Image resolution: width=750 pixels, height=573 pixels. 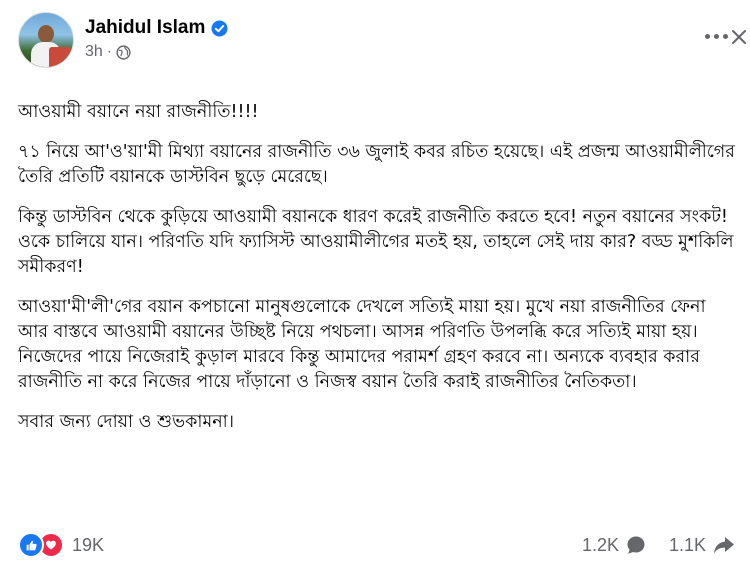 I want to click on post-paragraph: আওয়ামী বয়ানে নয়া রাজনীতি!!!!, so click(x=138, y=112).